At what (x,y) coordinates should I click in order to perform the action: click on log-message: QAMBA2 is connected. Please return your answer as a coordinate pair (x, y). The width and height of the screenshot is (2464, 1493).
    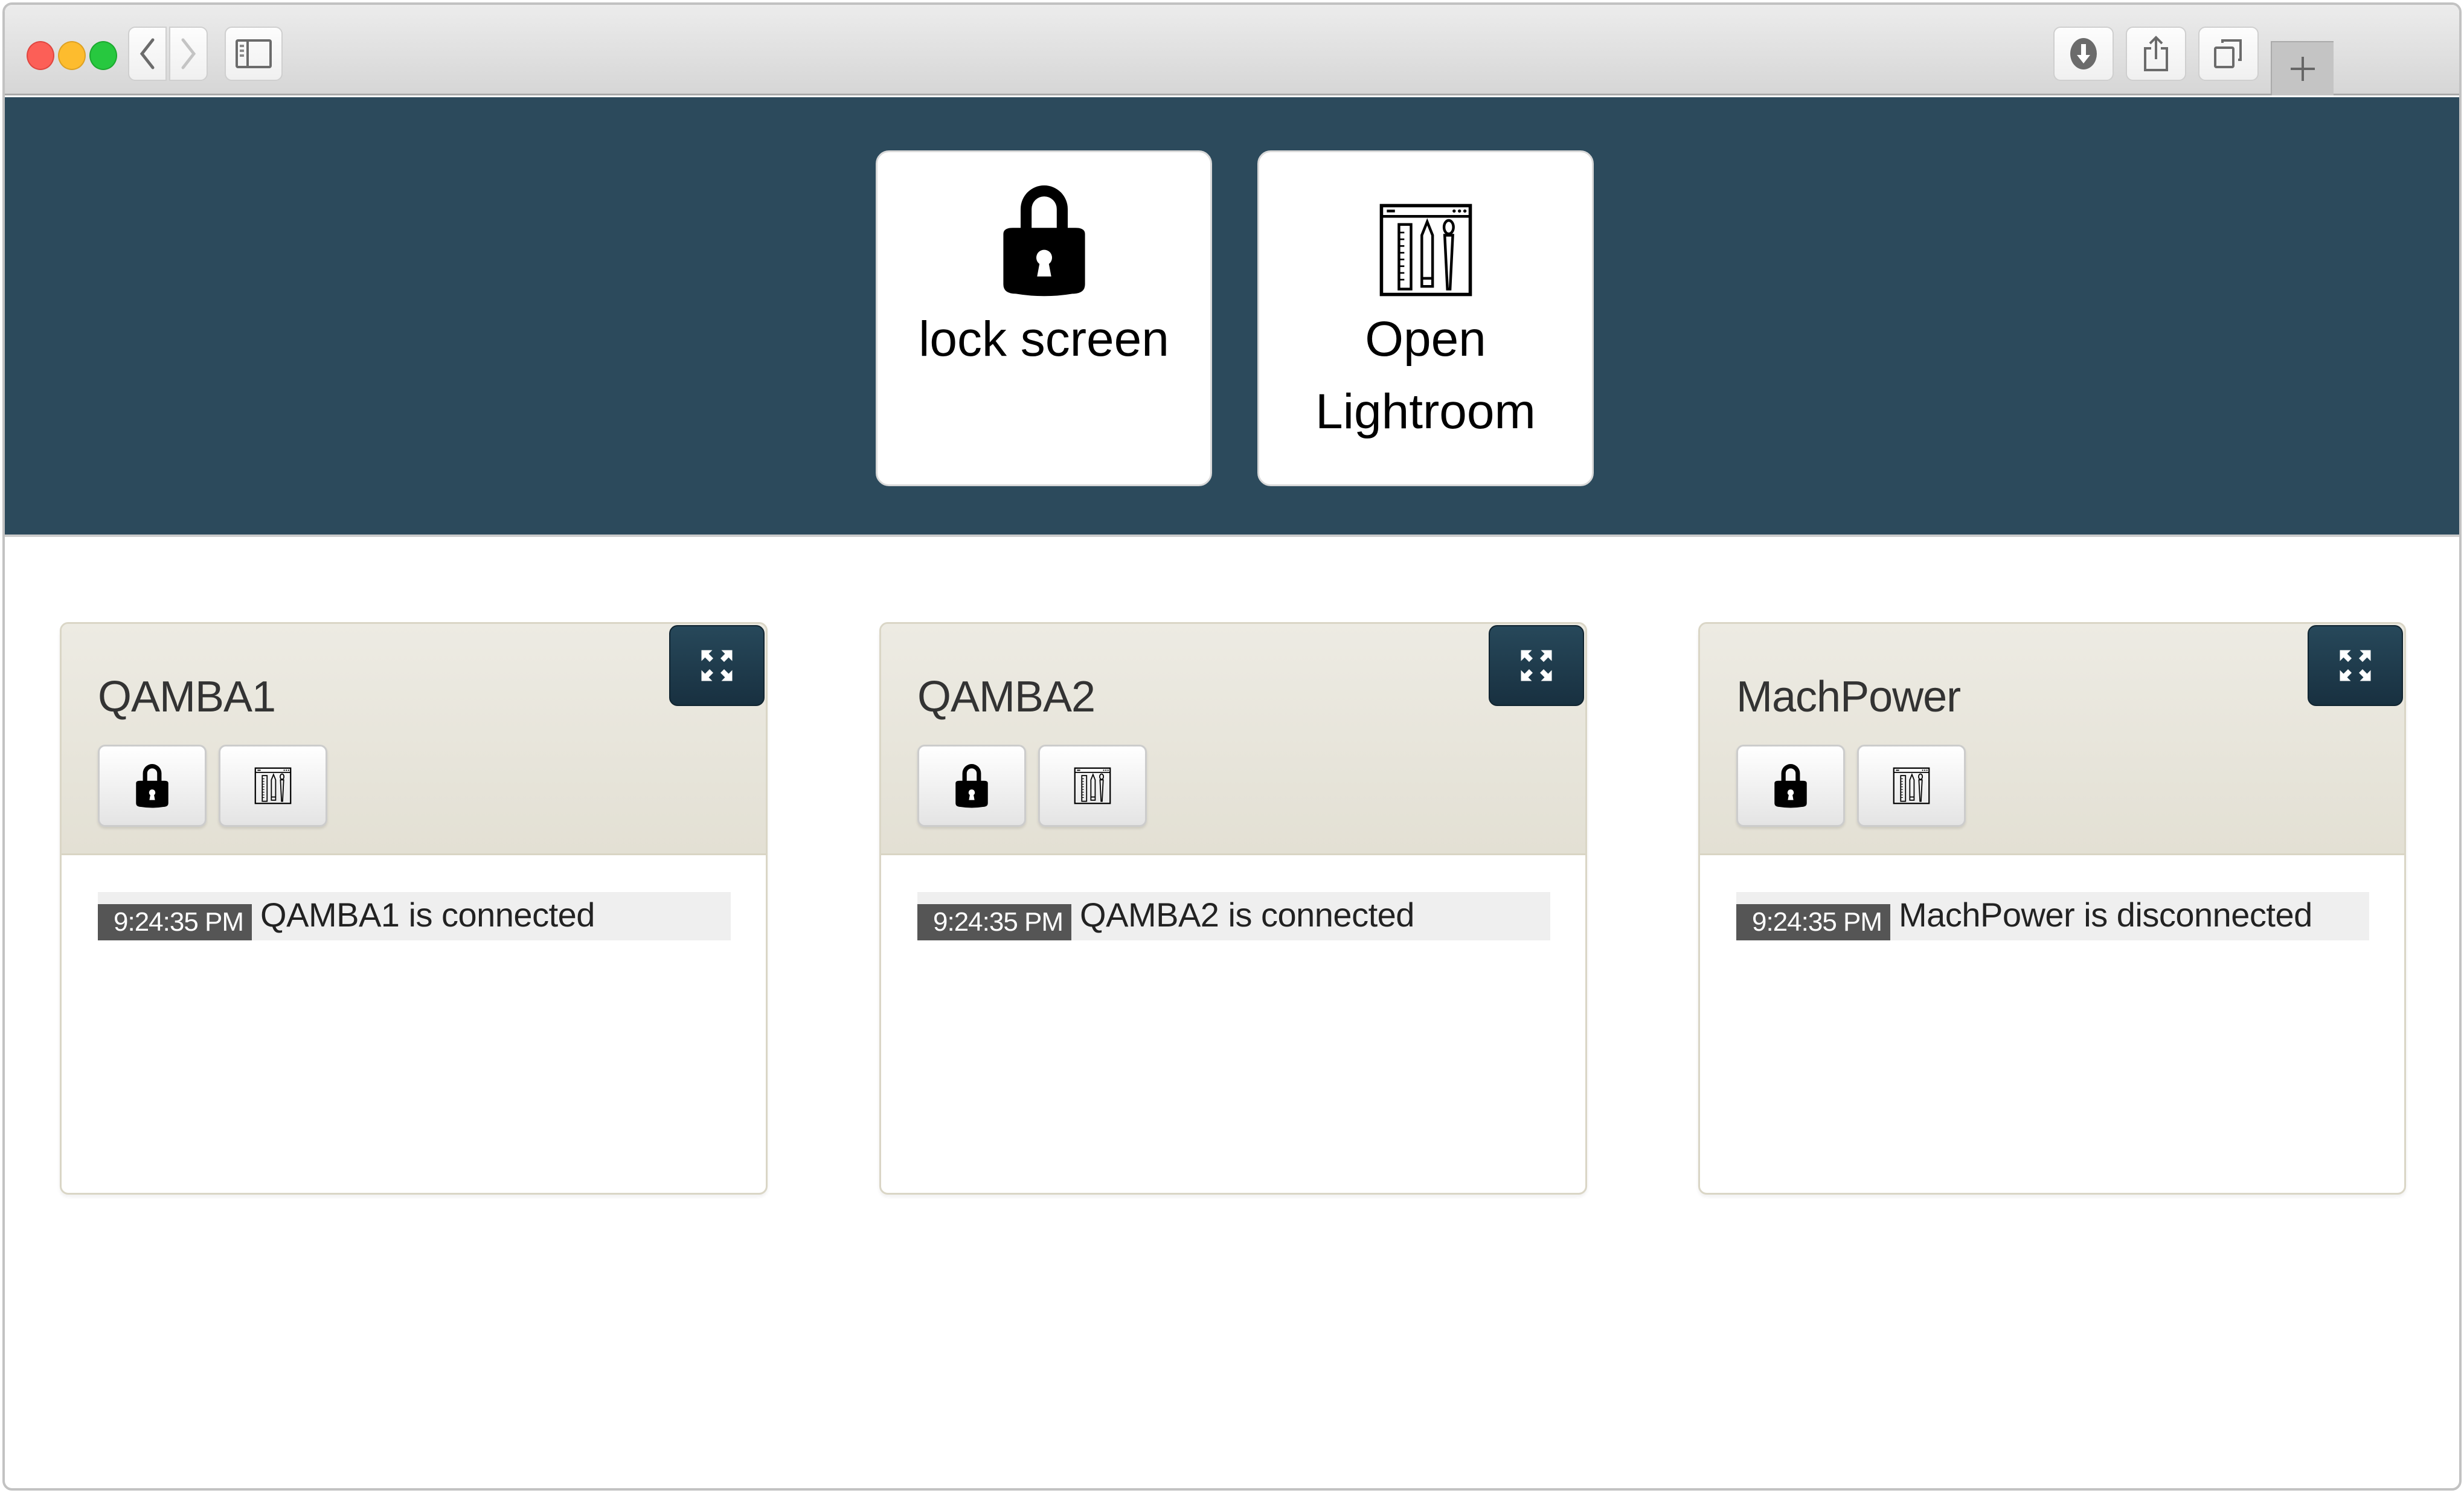
    Looking at the image, I should click on (1247, 915).